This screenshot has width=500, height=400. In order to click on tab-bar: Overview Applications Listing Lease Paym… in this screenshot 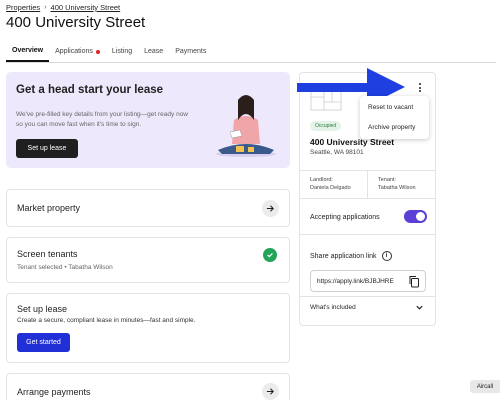, I will do `click(251, 52)`.